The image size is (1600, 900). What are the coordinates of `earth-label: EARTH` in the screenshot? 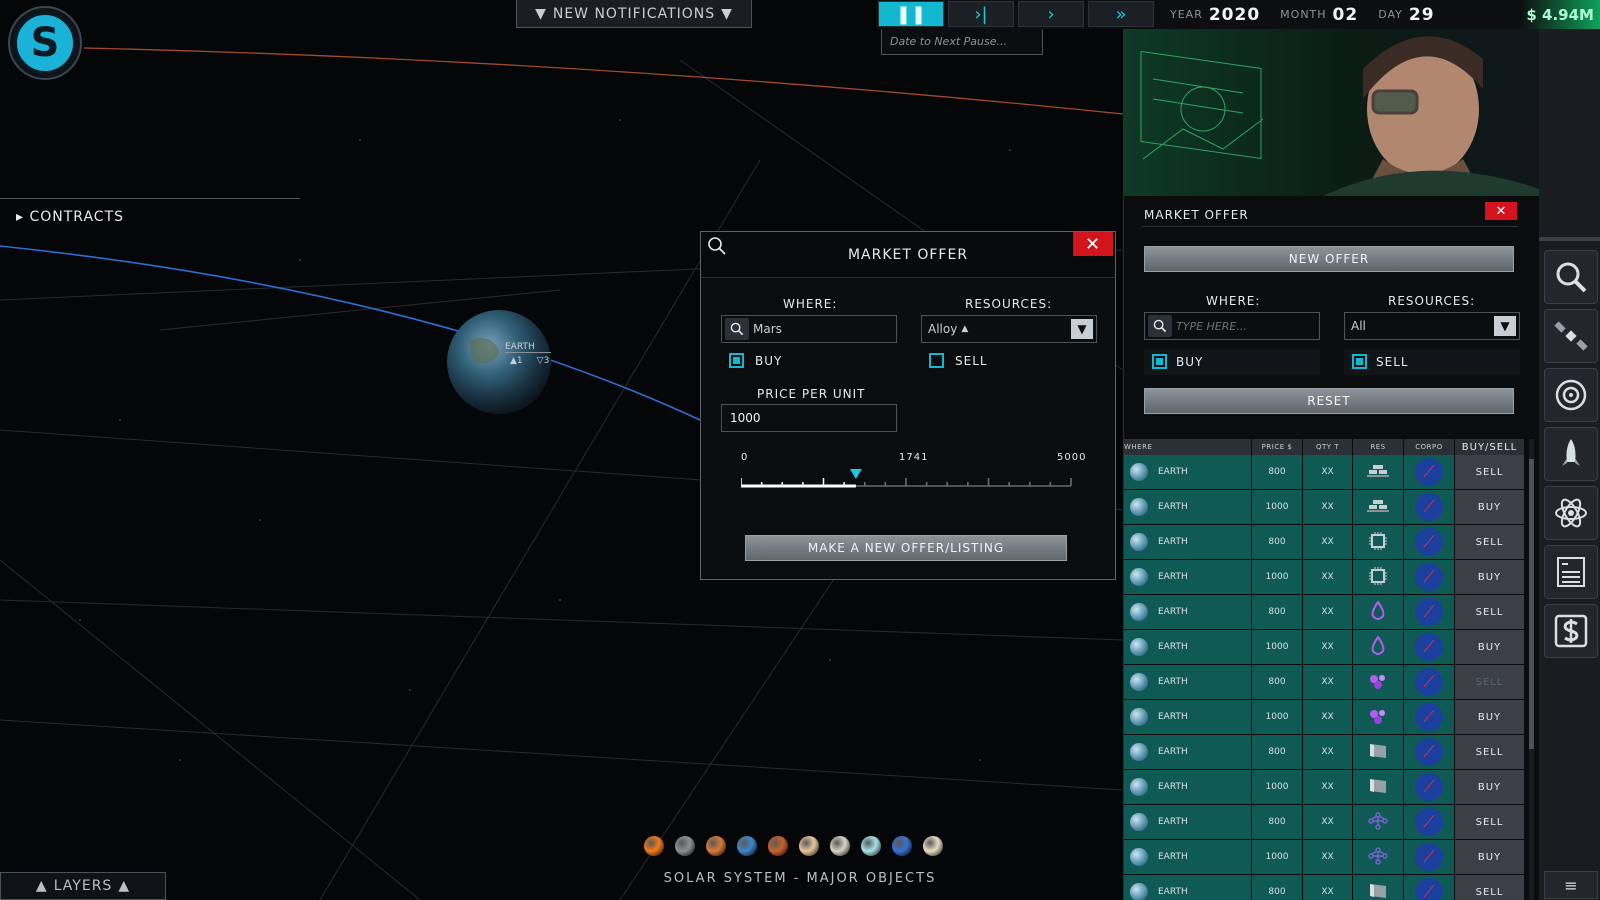 It's located at (528, 347).